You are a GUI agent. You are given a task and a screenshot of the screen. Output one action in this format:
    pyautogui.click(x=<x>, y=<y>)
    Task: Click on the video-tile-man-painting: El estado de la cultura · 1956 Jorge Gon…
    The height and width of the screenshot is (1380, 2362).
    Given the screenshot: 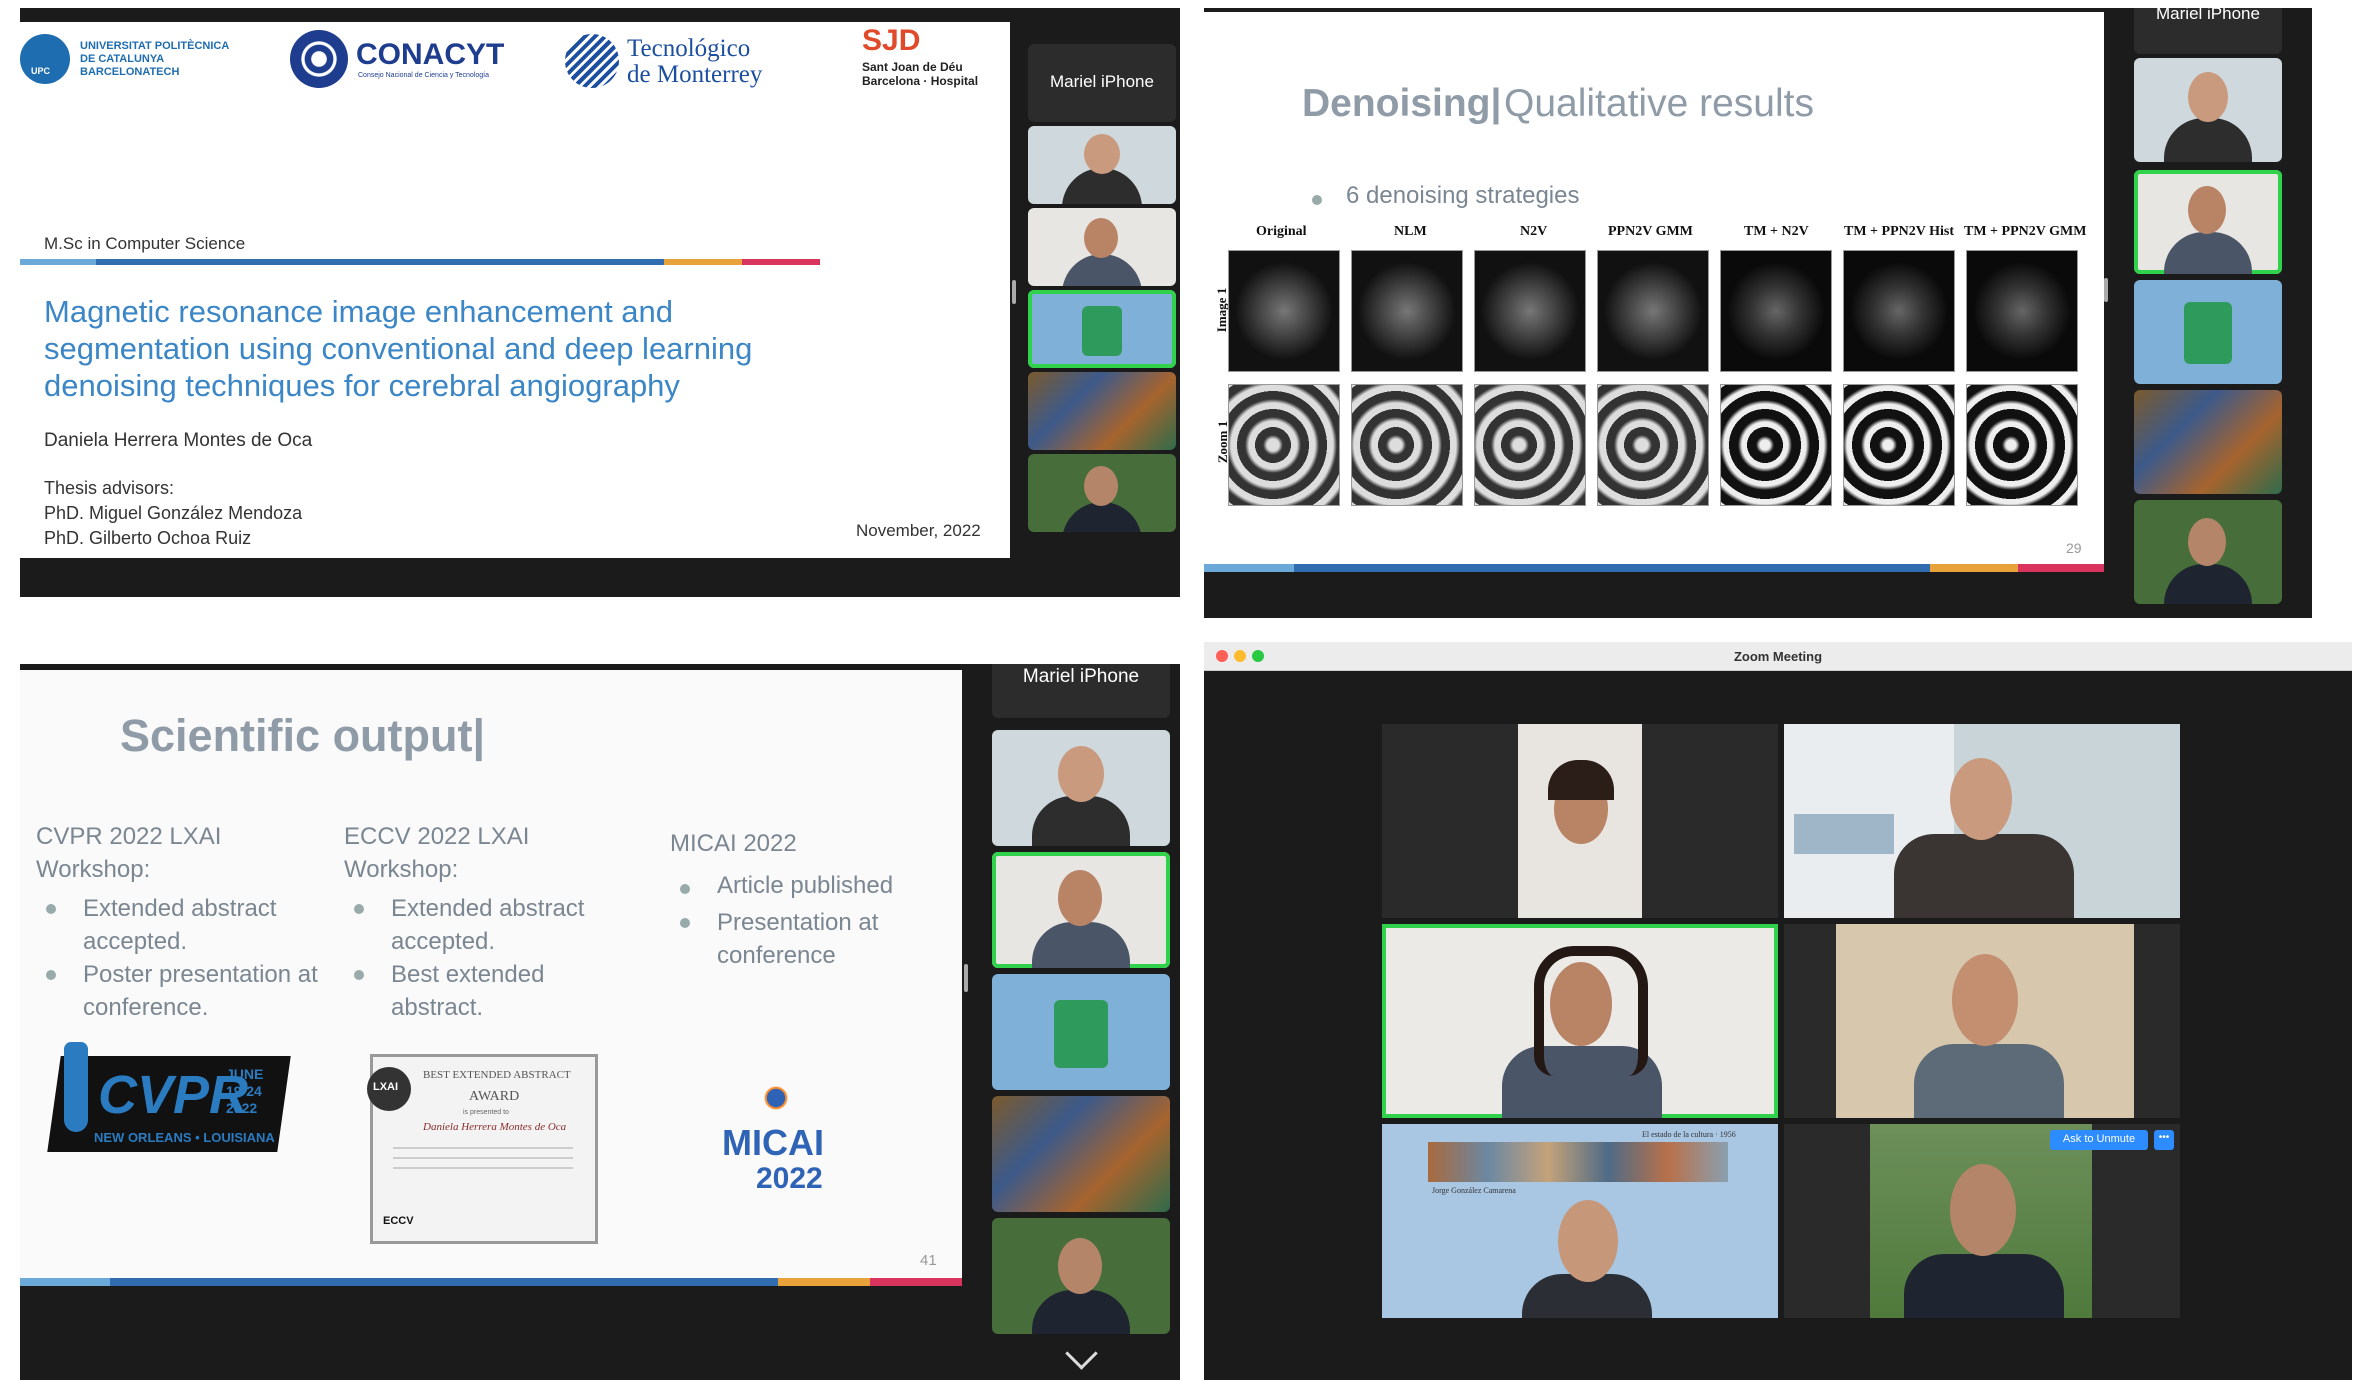 What is the action you would take?
    pyautogui.click(x=1580, y=1221)
    